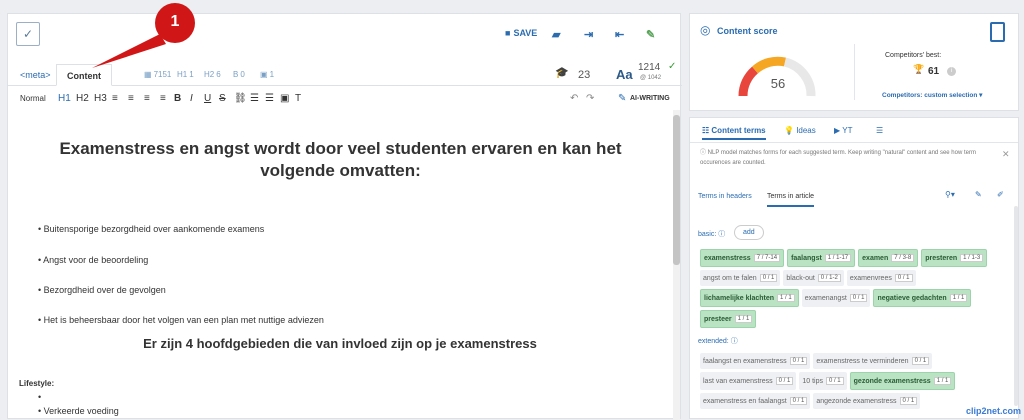 The height and width of the screenshot is (420, 1024). I want to click on tab-meta: <meta>, so click(35, 75).